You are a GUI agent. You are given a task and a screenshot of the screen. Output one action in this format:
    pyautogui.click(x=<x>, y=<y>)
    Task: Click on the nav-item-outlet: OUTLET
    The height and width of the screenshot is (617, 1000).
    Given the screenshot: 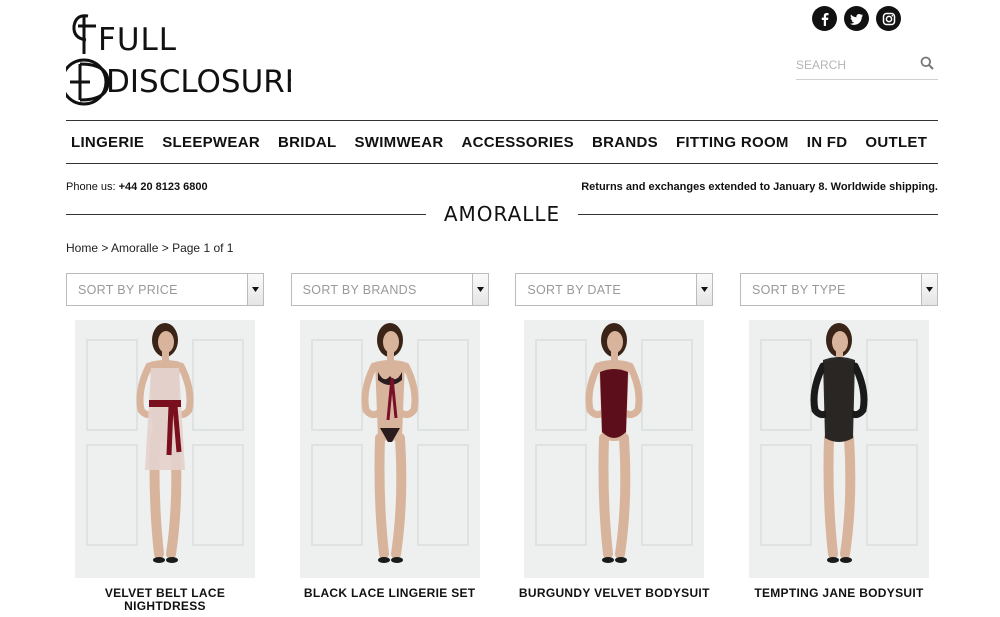 What is the action you would take?
    pyautogui.click(x=896, y=142)
    